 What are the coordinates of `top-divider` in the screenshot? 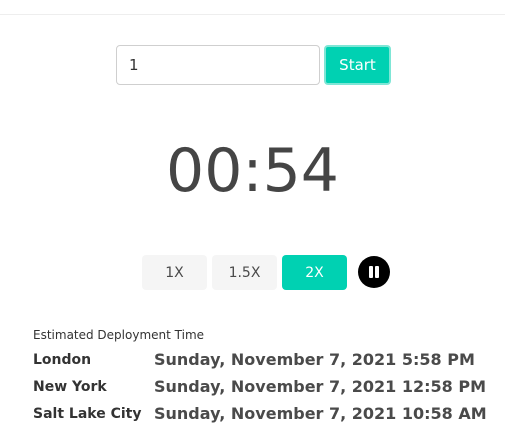 It's located at (252, 14).